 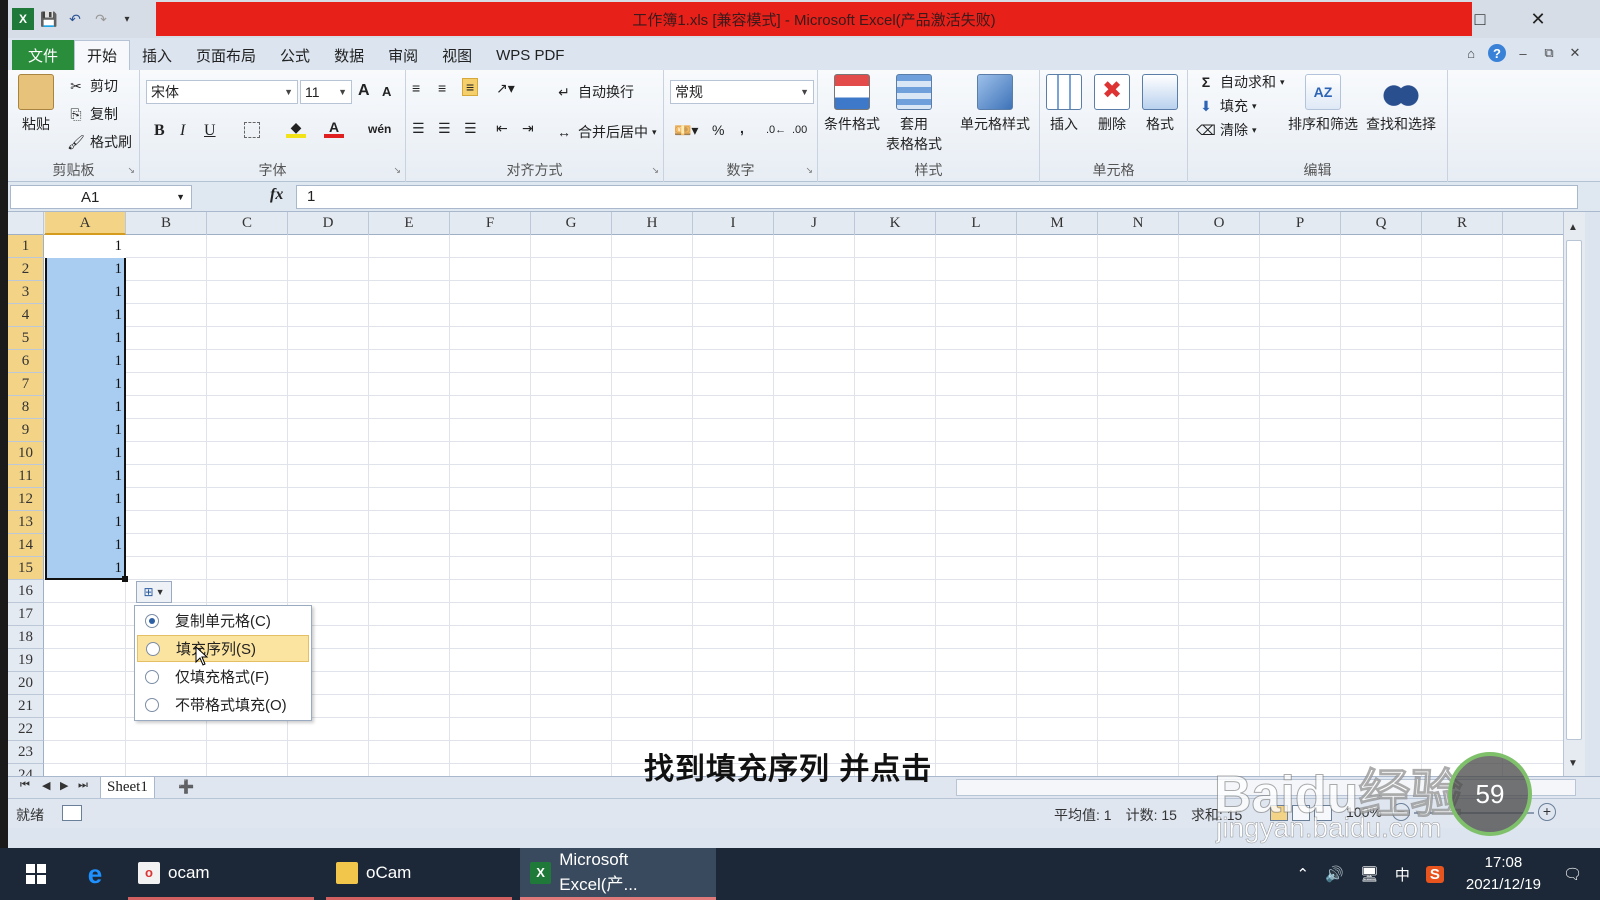 What do you see at coordinates (1462, 223) in the screenshot?
I see `column-header: R` at bounding box center [1462, 223].